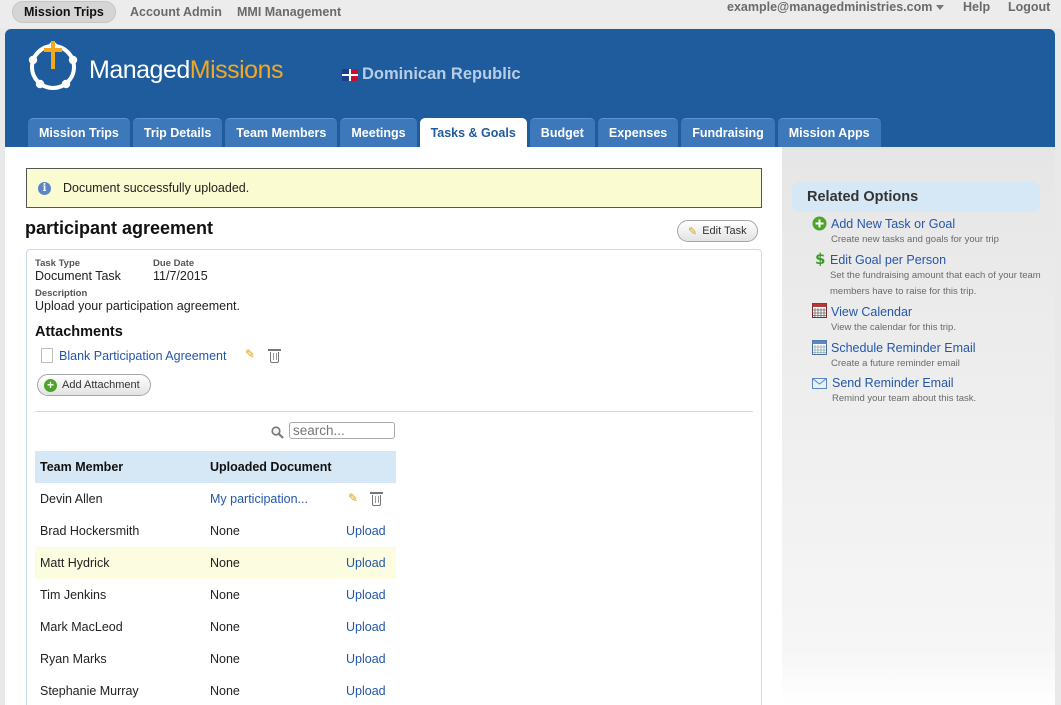 The height and width of the screenshot is (705, 1061). What do you see at coordinates (174, 263) in the screenshot?
I see `due-date-label: Due Date` at bounding box center [174, 263].